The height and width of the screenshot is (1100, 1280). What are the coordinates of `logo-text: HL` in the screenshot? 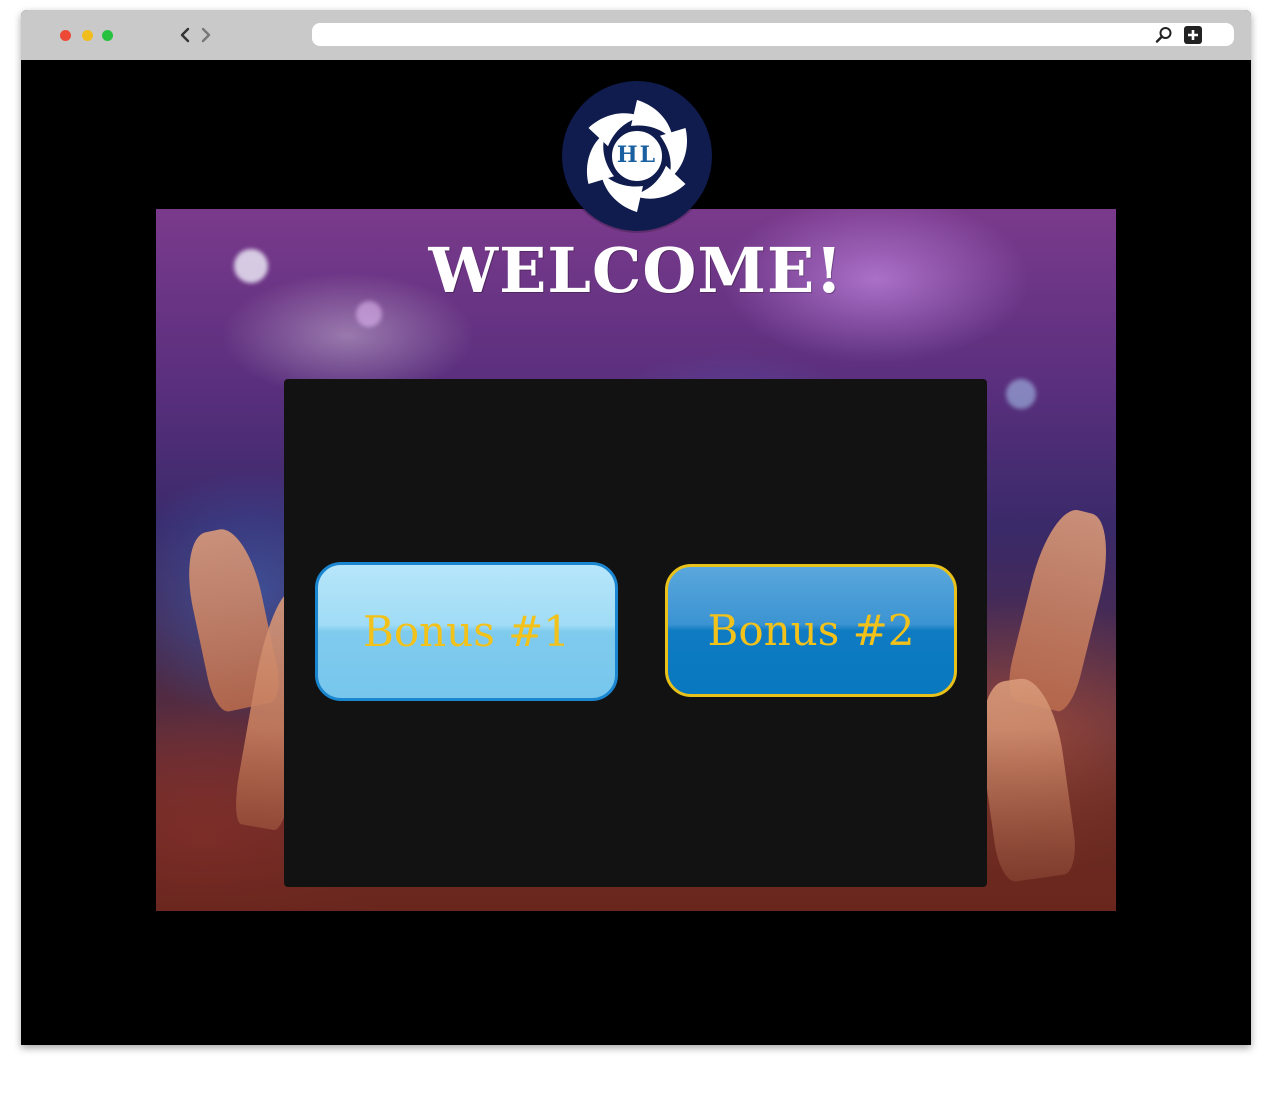 It's located at (637, 155).